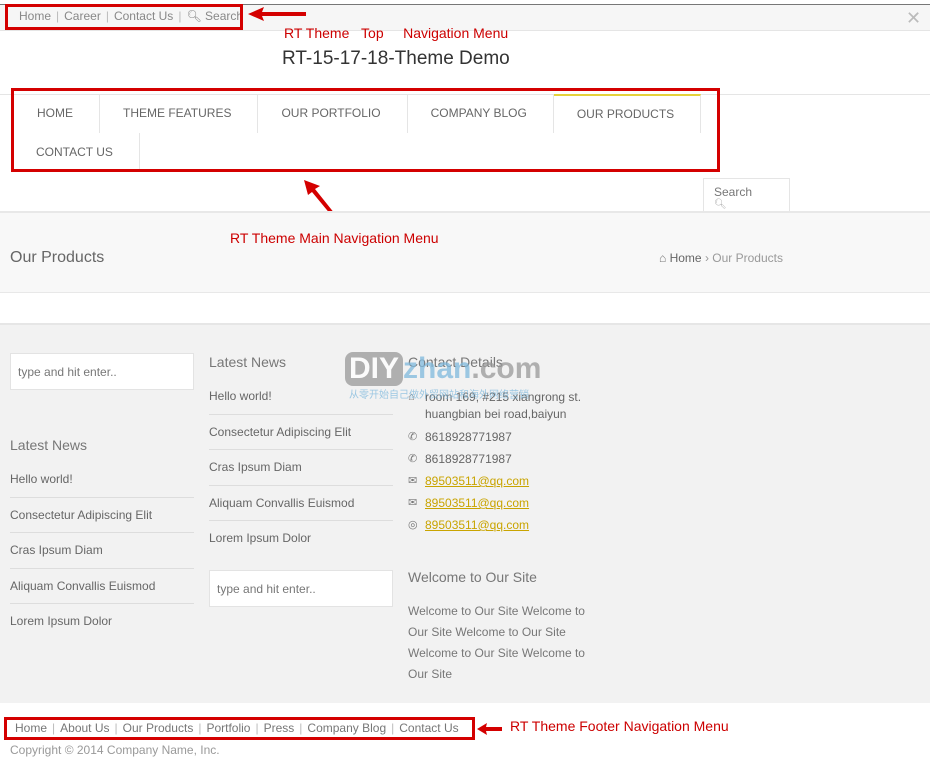  Describe the element at coordinates (443, 376) in the screenshot. I see `watermark-logo: DIY zhan .com 从零开始自己做外贸网站和海外网络营销` at that location.